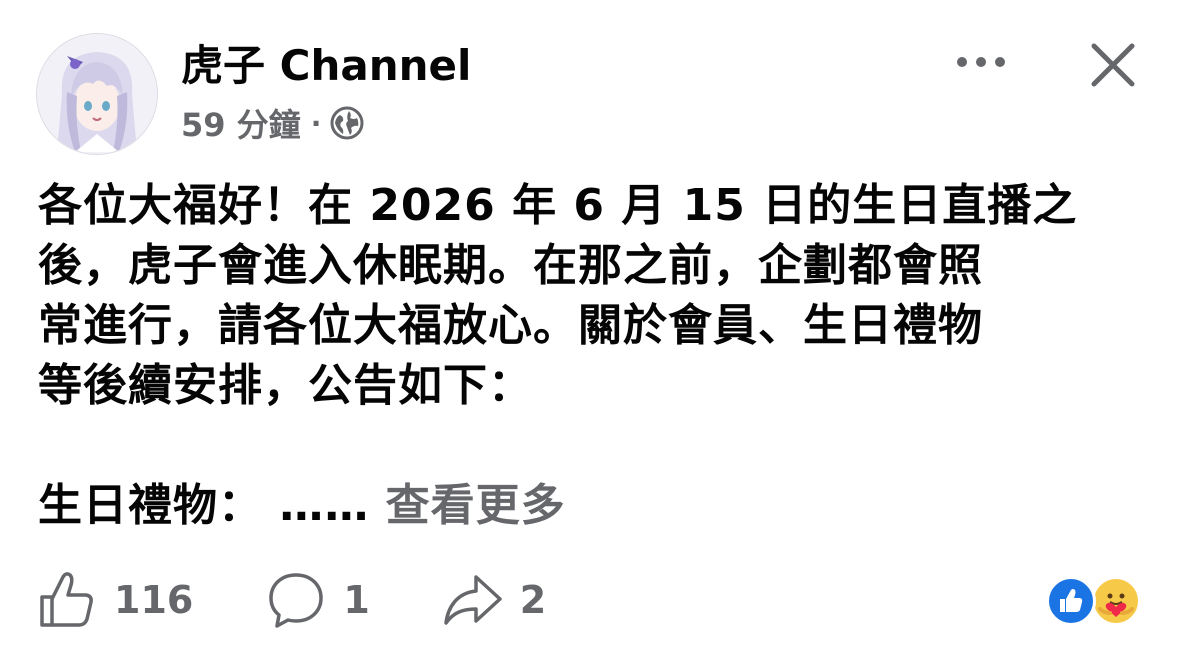 The image size is (1179, 655). I want to click on post-body-line: 常進行，請各位大福放心。關於會員、生日禮物, so click(510, 325).